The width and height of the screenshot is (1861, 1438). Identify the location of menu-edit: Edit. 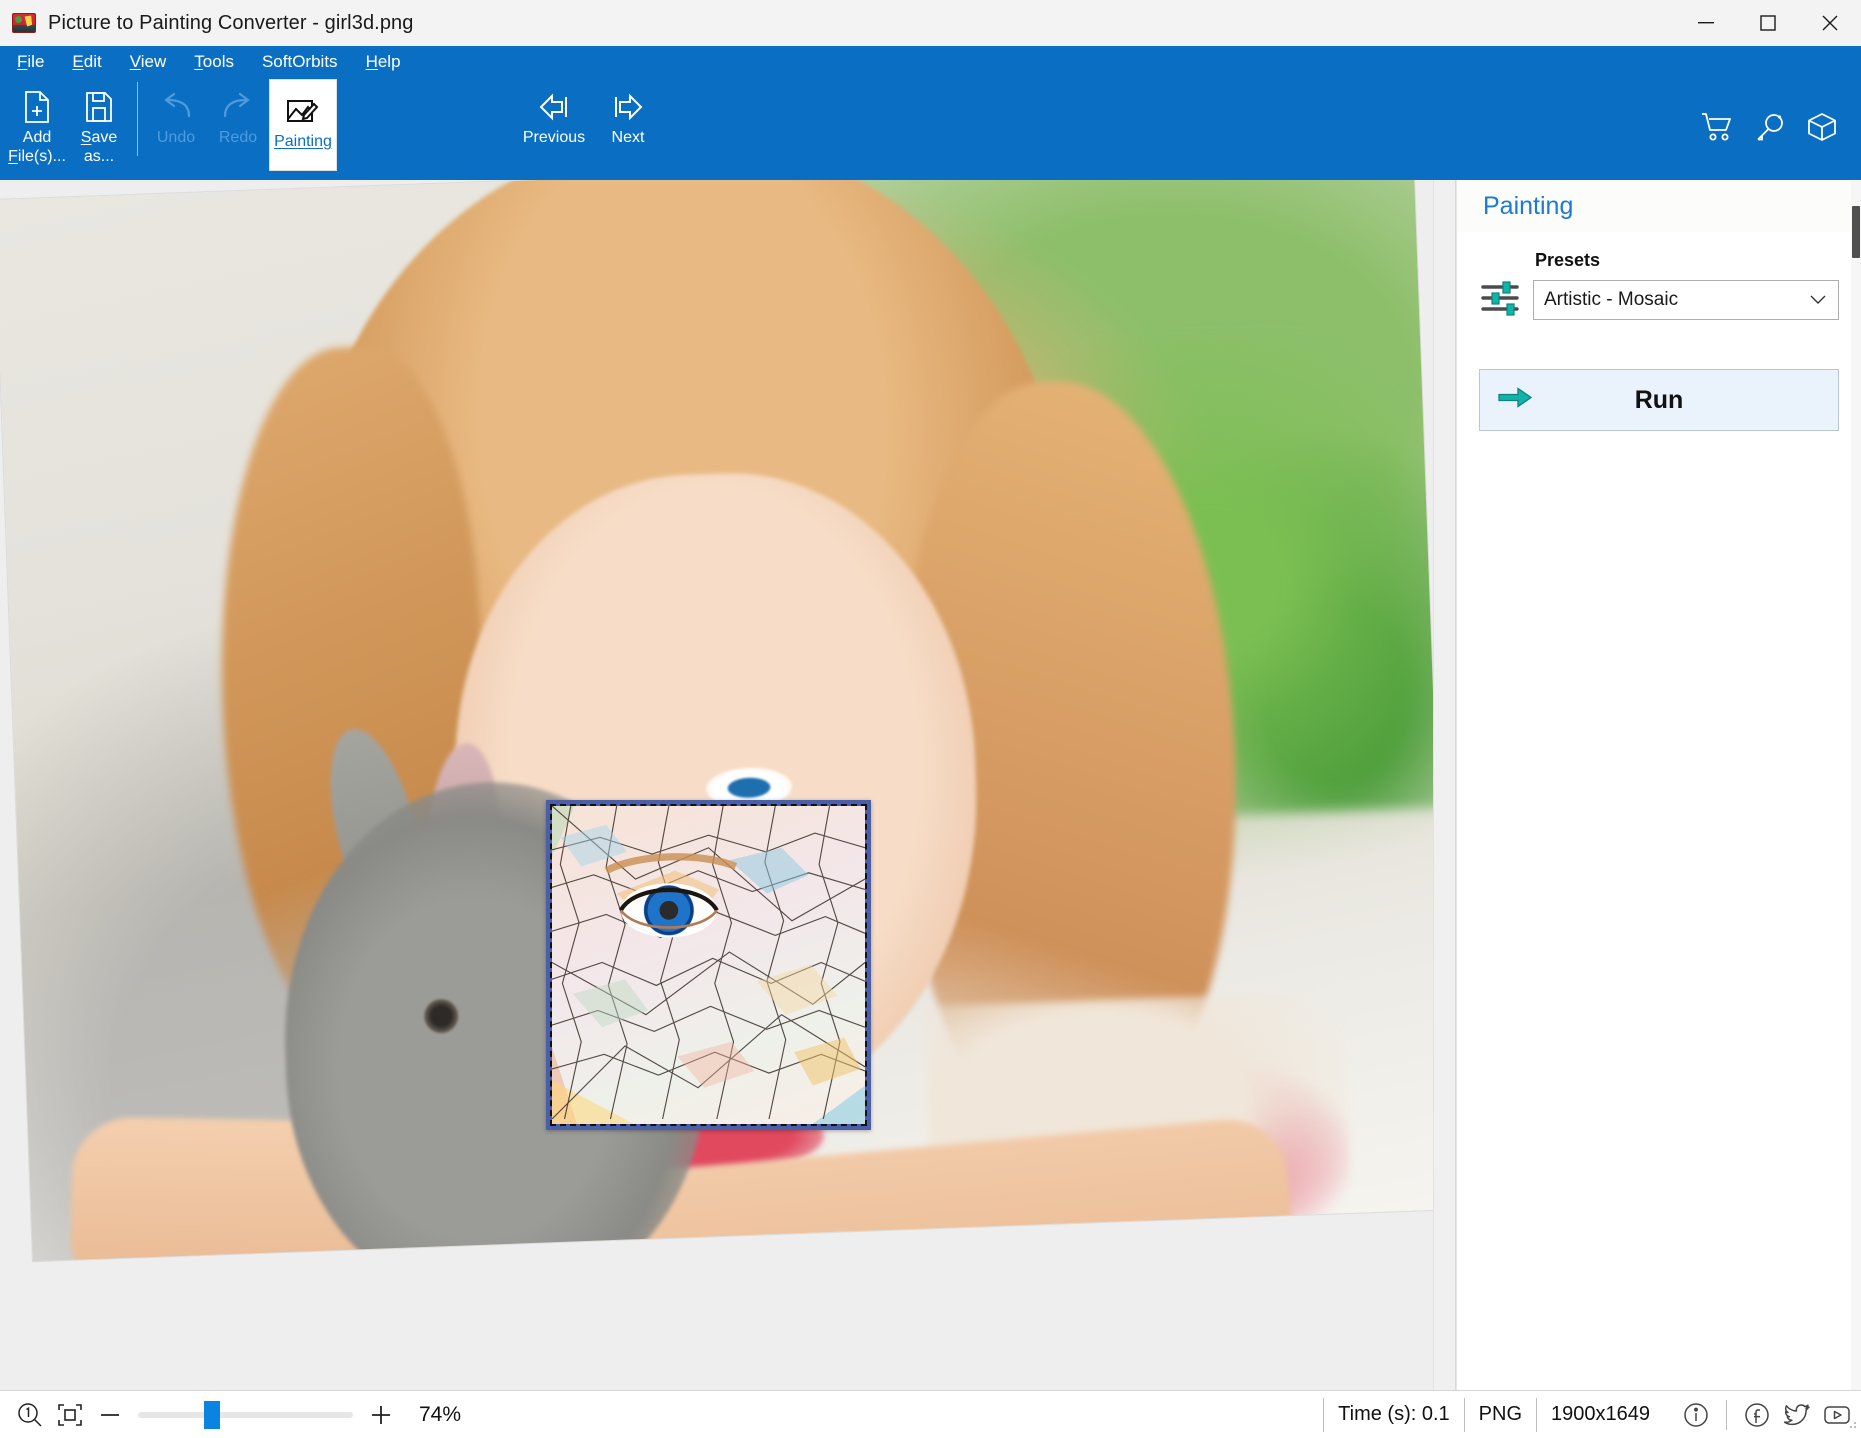
(86, 61).